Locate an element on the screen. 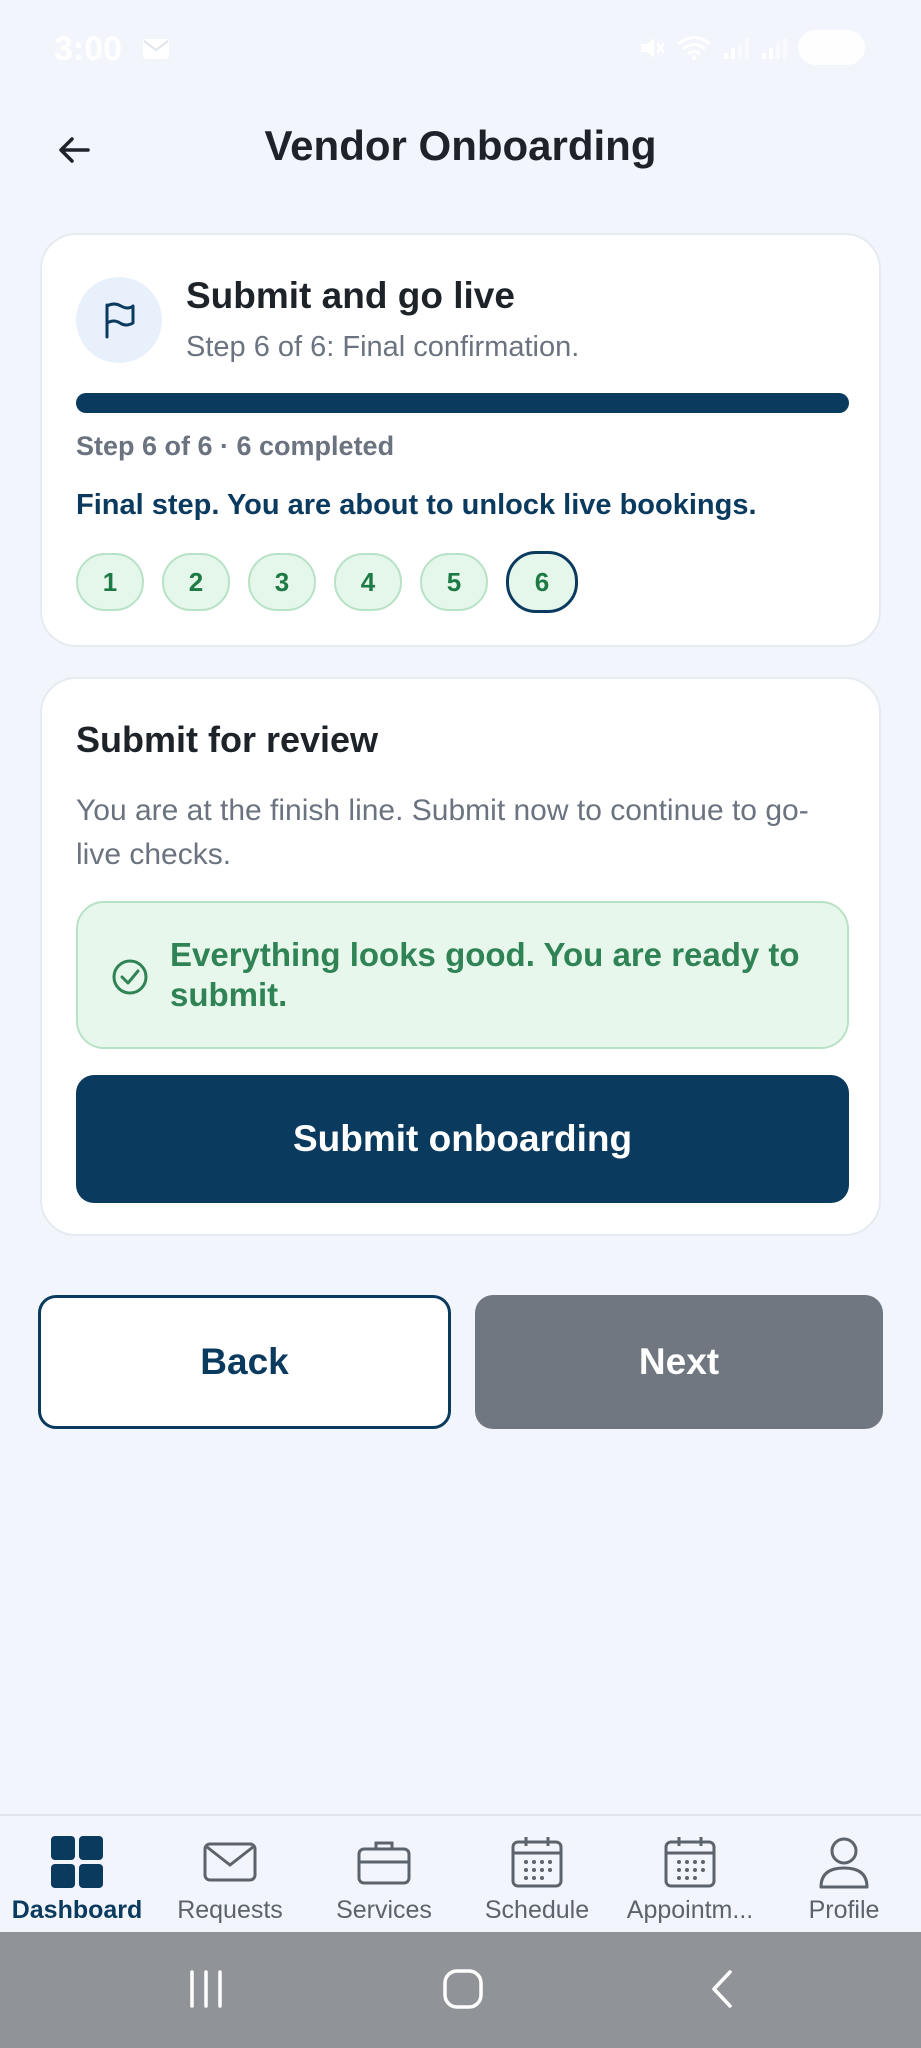 This screenshot has width=921, height=2048. notification-mail-icon is located at coordinates (156, 49).